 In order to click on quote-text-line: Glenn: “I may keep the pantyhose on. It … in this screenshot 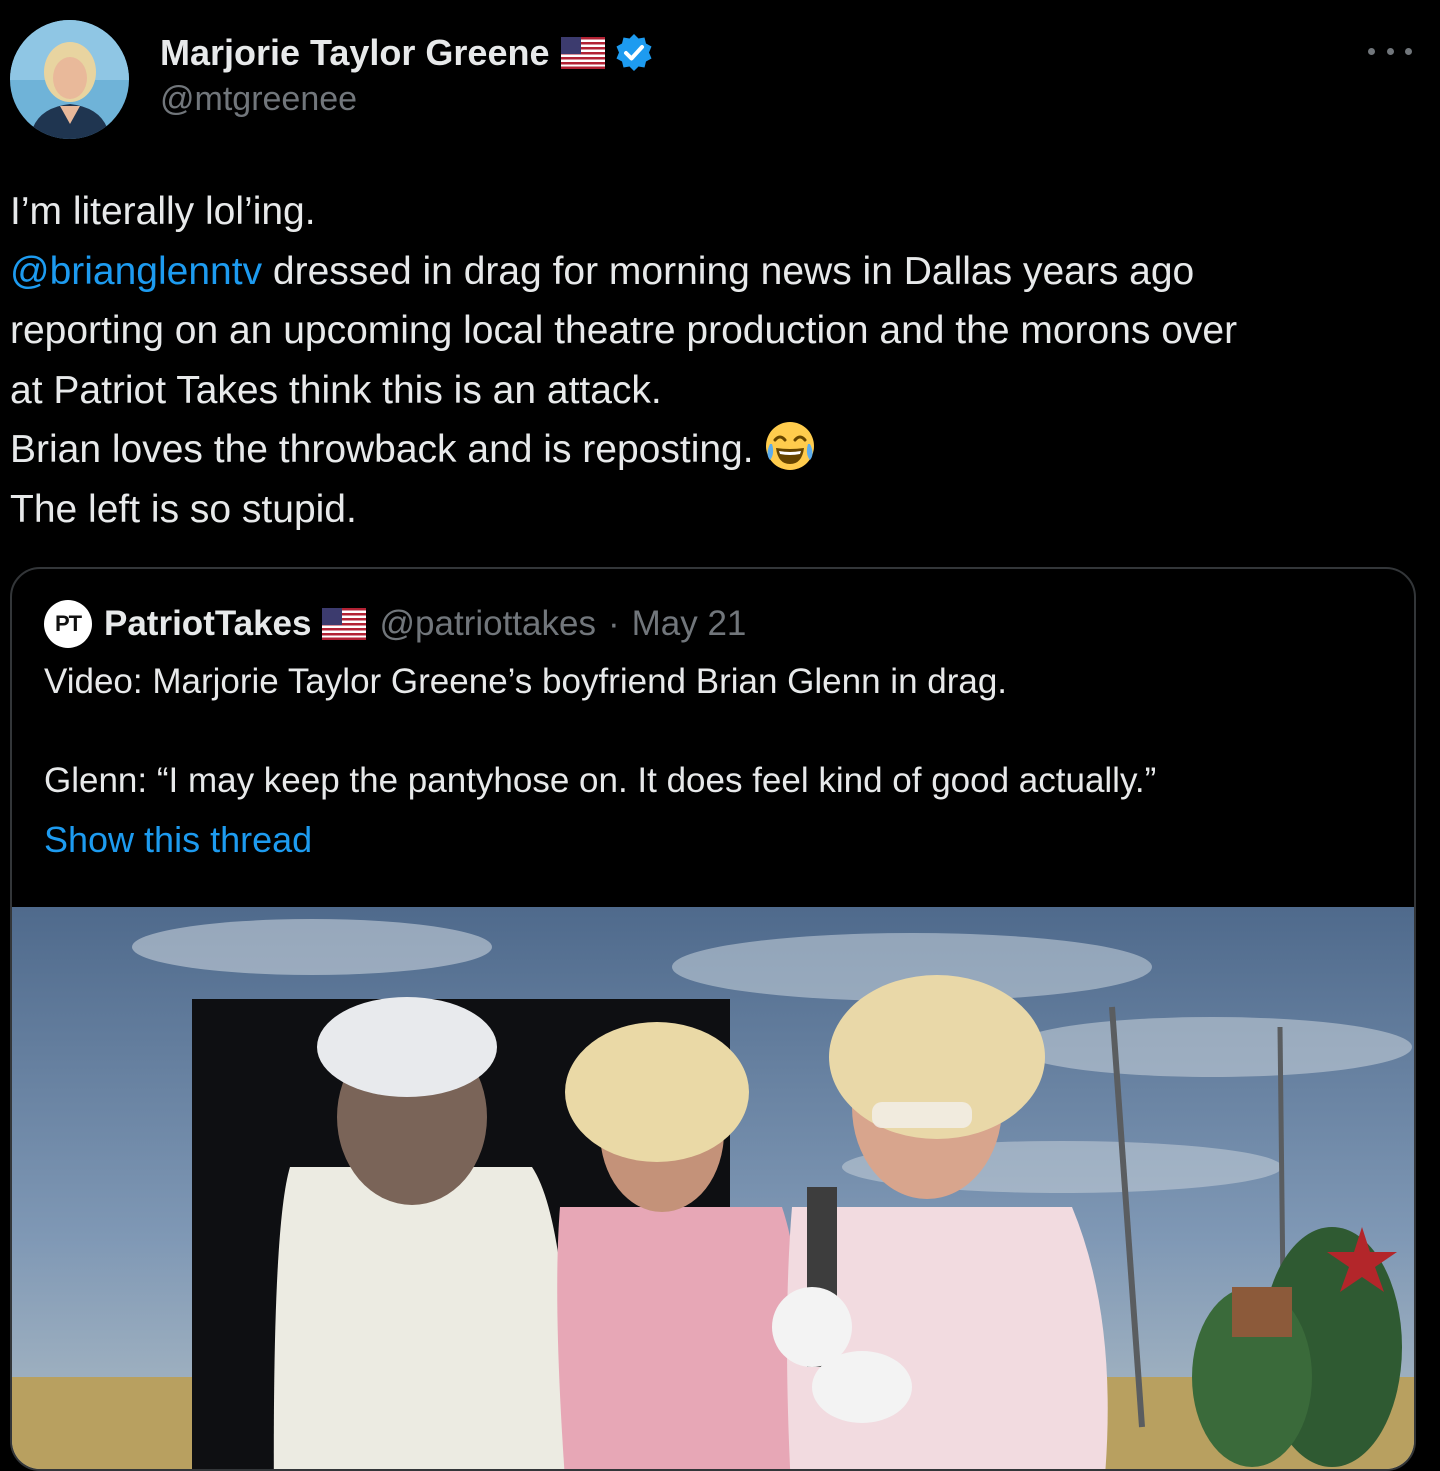, I will do `click(600, 780)`.